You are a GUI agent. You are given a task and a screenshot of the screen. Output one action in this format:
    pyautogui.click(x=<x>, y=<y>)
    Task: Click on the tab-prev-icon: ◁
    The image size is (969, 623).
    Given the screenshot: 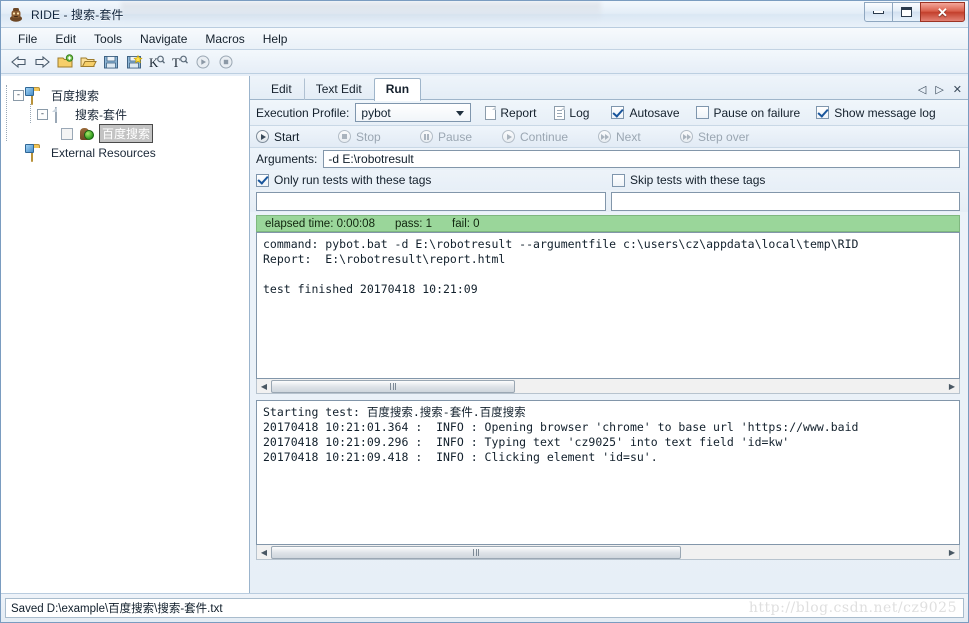 What is the action you would take?
    pyautogui.click(x=922, y=90)
    